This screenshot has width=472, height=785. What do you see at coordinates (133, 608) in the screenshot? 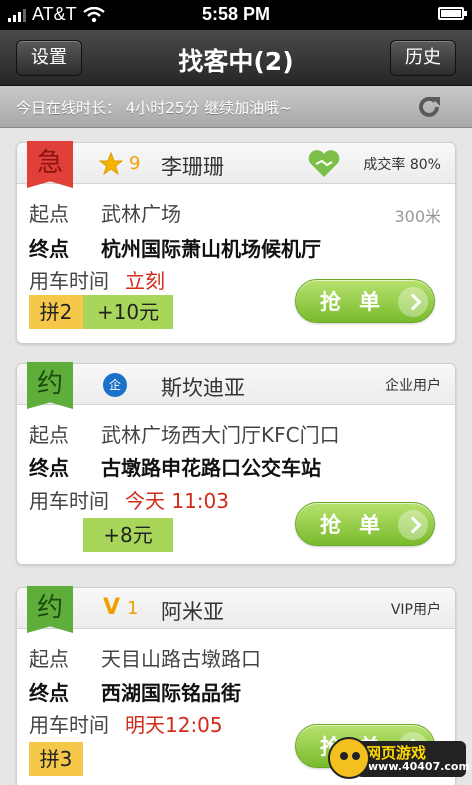
I see `vip-level: 1` at bounding box center [133, 608].